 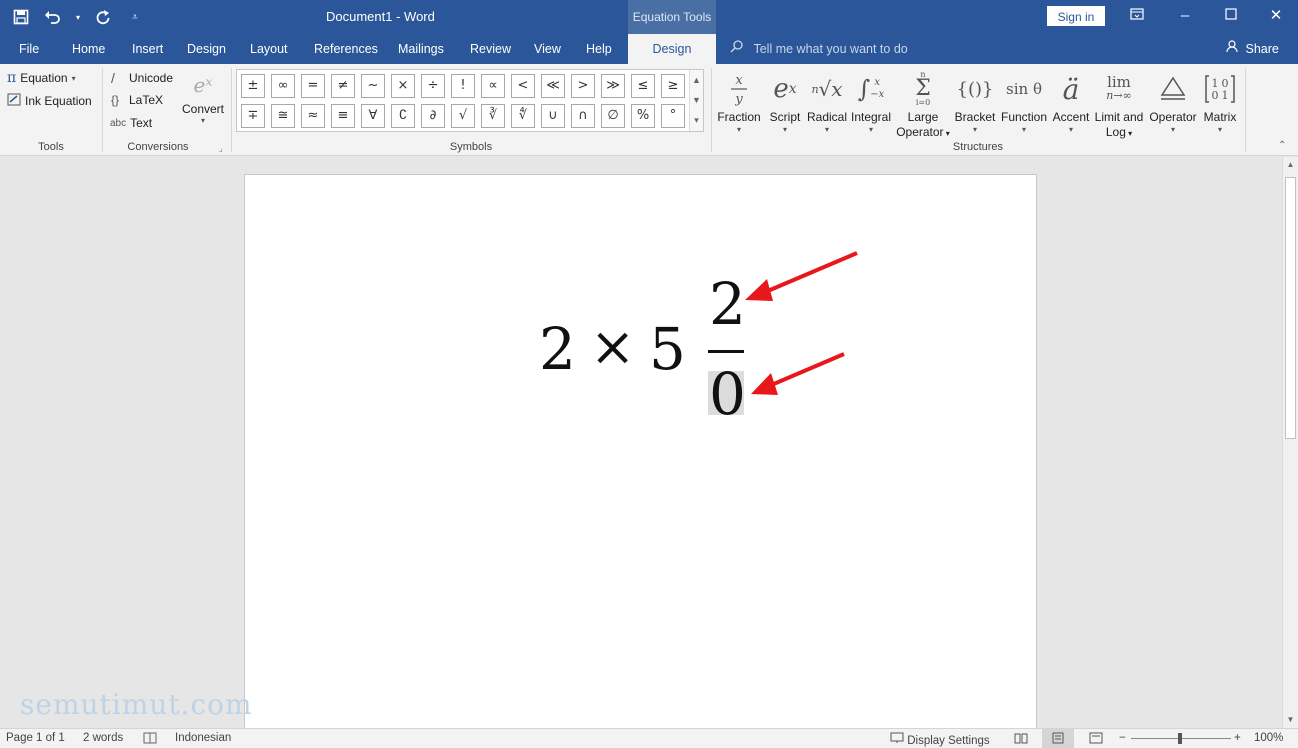 I want to click on redo-icon, so click(x=103, y=17).